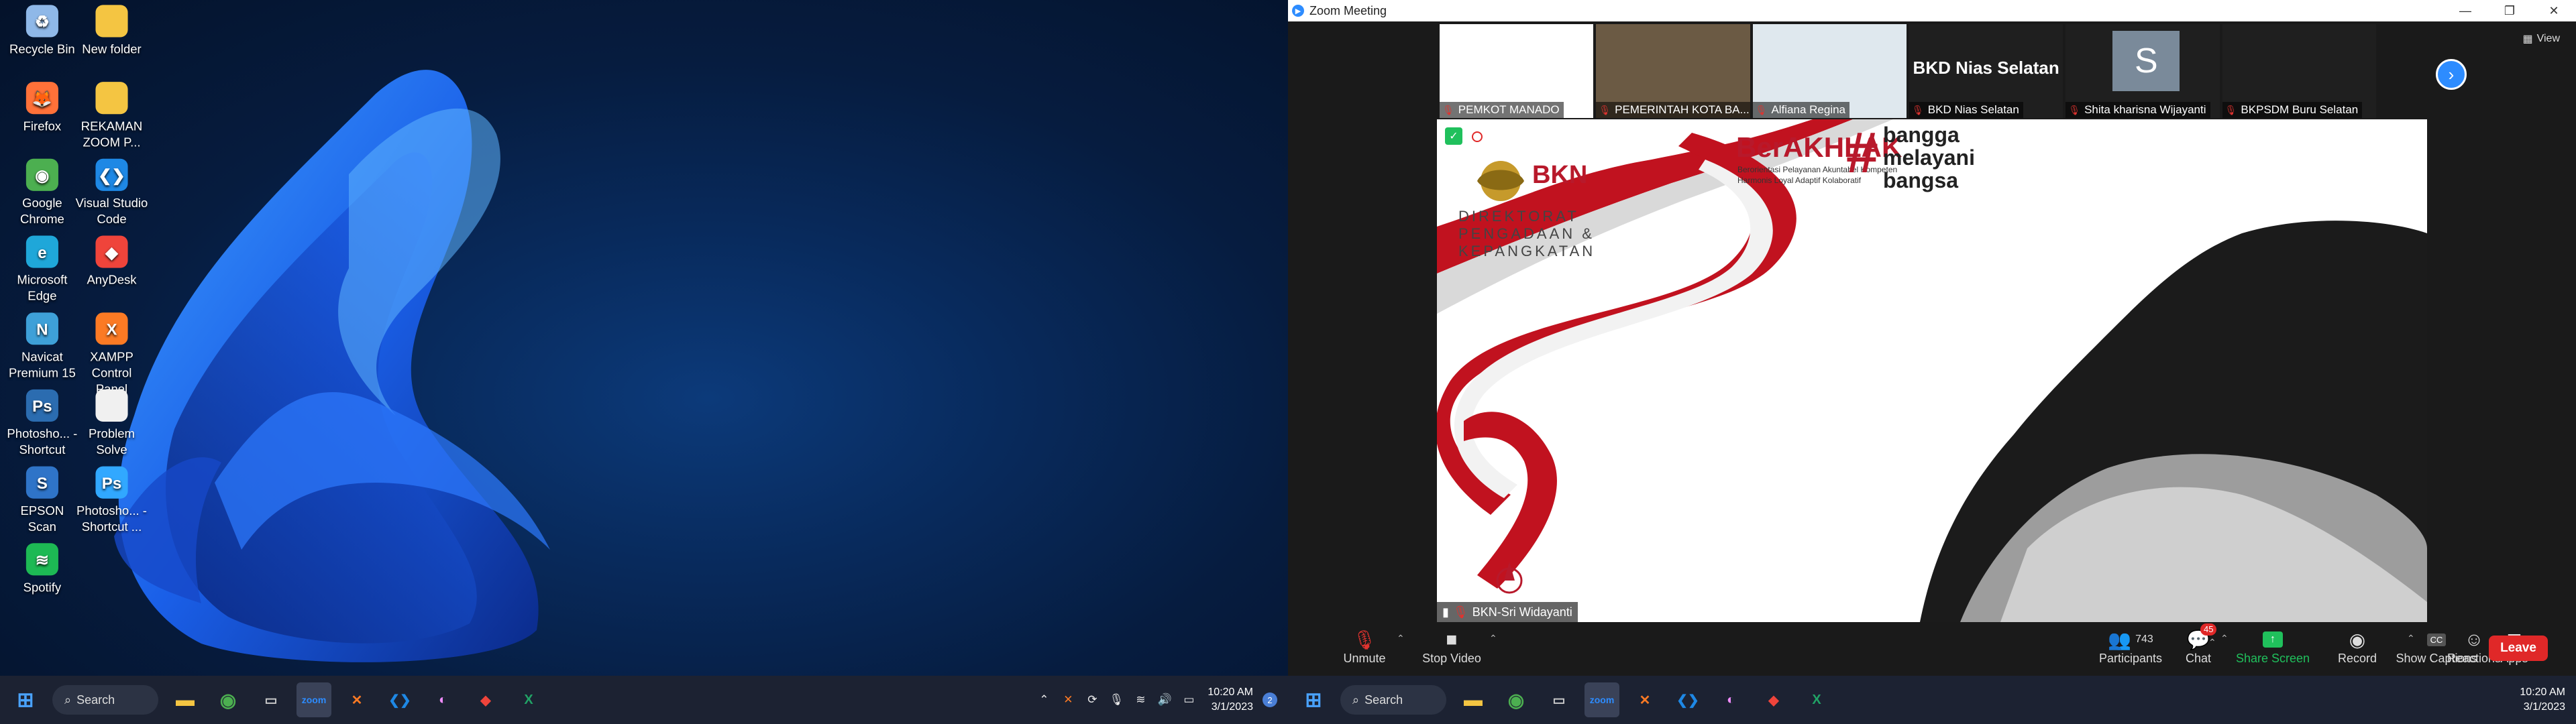 Image resolution: width=2576 pixels, height=724 pixels. What do you see at coordinates (111, 355) in the screenshot?
I see `desktop-icon: XXAMPP Control Panel` at bounding box center [111, 355].